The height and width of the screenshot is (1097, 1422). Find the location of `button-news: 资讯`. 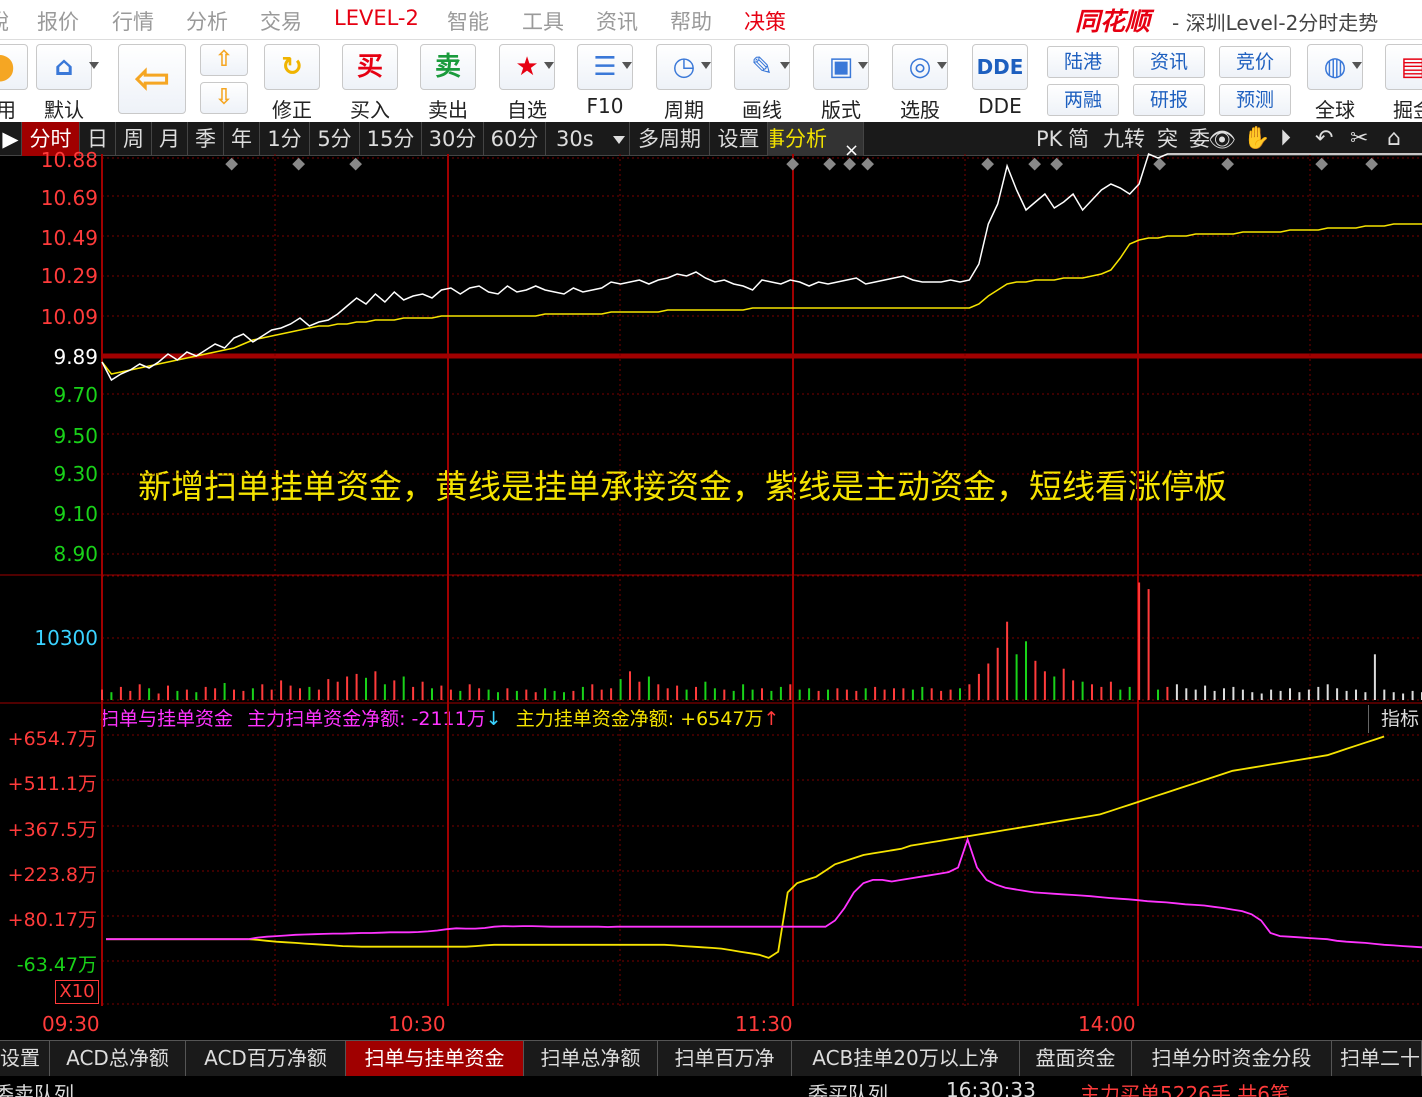

button-news: 资讯 is located at coordinates (1169, 62).